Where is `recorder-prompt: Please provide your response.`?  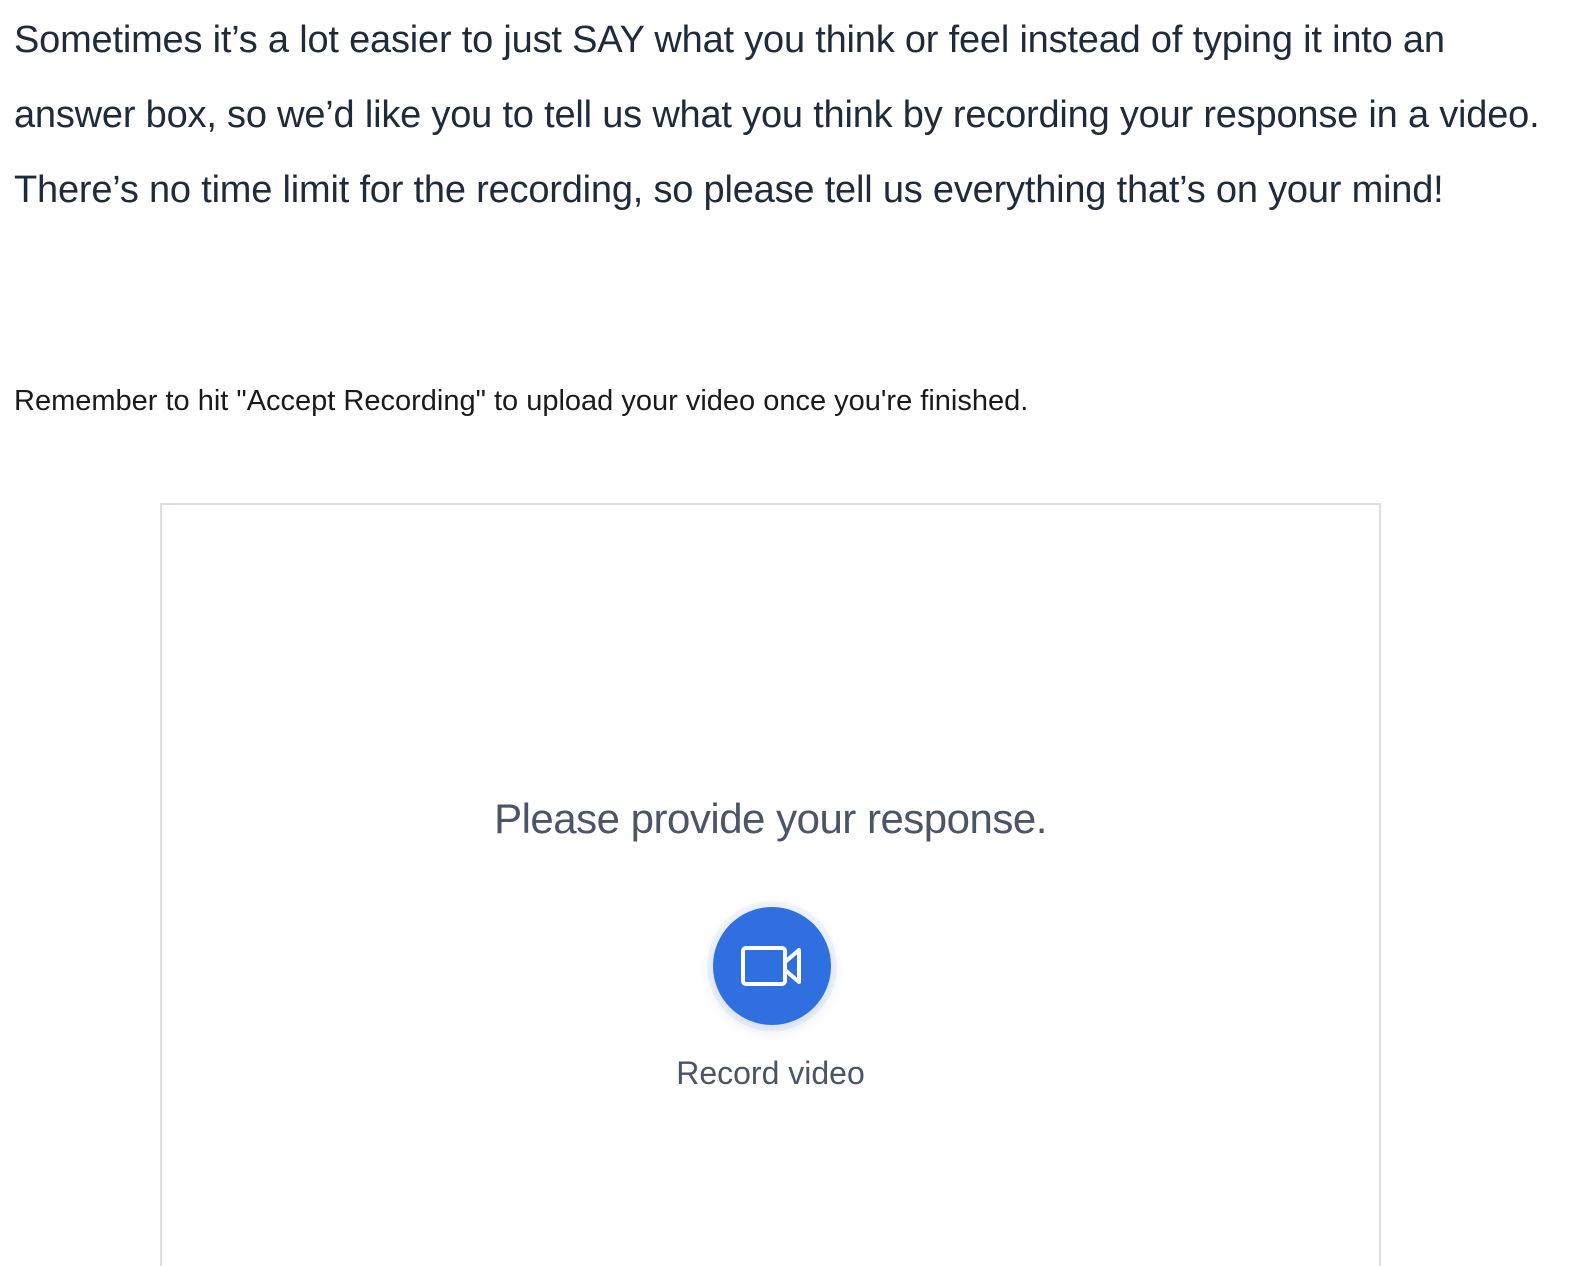 recorder-prompt: Please provide your response. is located at coordinates (770, 818).